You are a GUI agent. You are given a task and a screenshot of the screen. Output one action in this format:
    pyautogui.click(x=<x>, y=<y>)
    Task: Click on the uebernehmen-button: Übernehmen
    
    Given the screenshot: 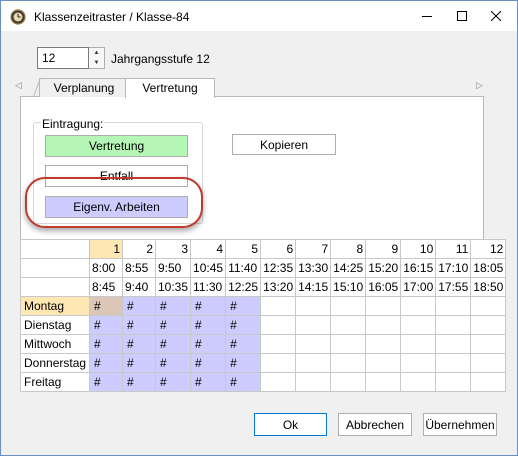 What is the action you would take?
    pyautogui.click(x=460, y=424)
    